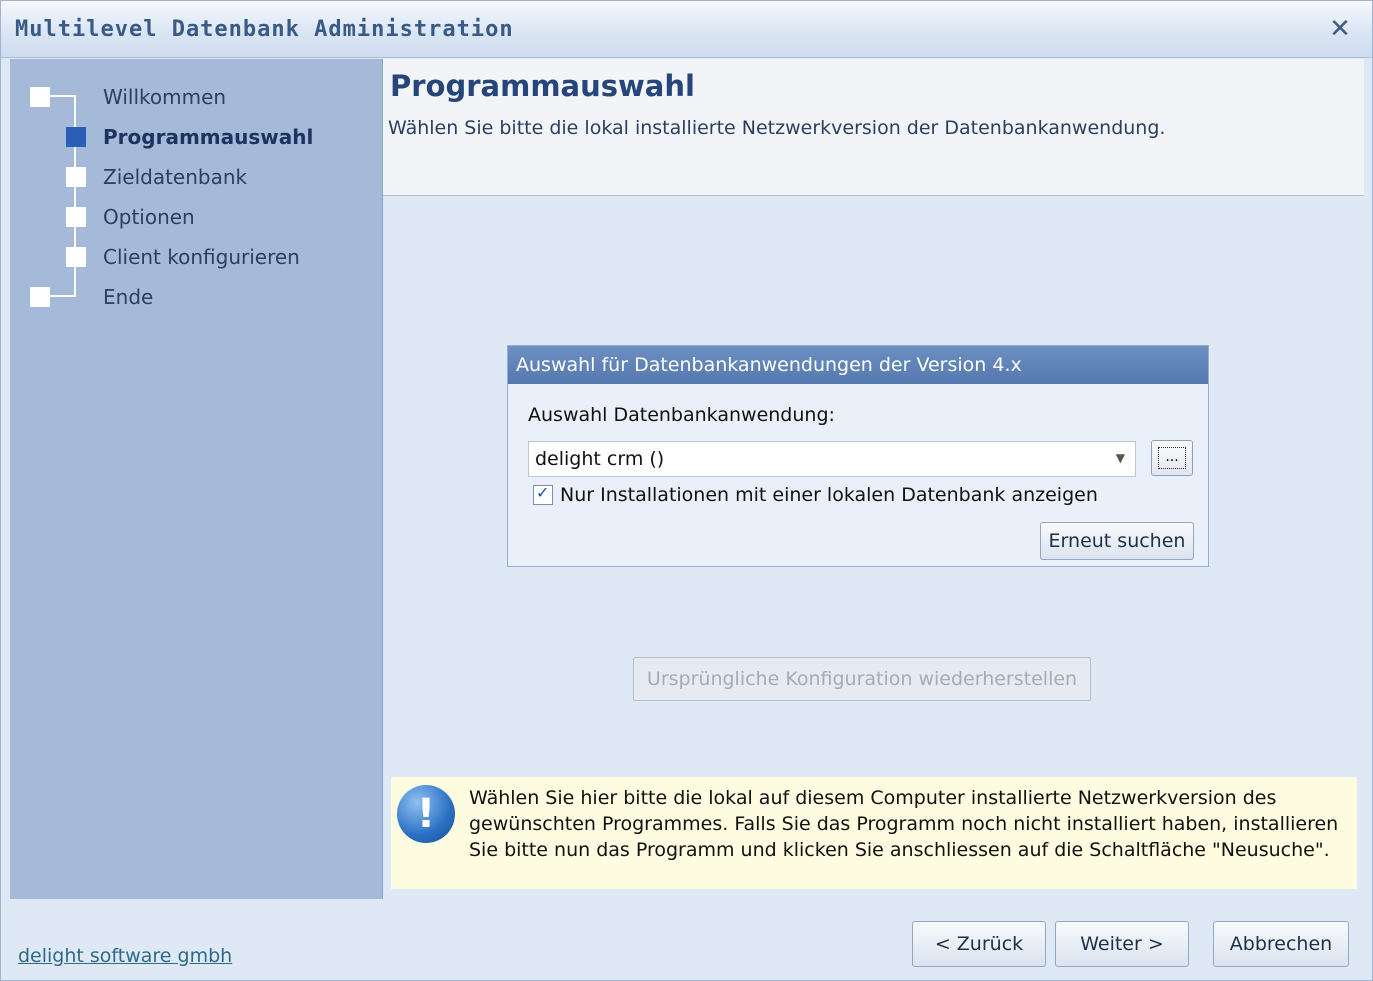 This screenshot has width=1373, height=981. Describe the element at coordinates (832, 459) in the screenshot. I see `application-dropdown: delight crm () ▼` at that location.